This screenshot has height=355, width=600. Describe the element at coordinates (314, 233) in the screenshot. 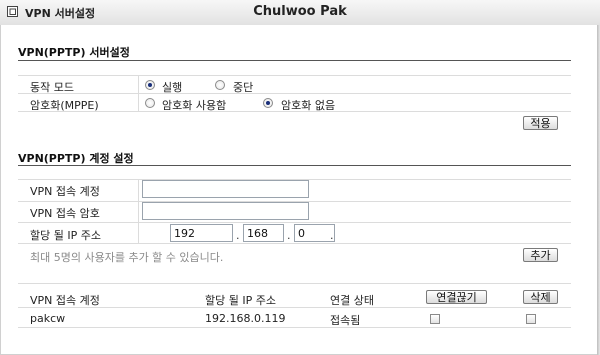

I see `ip-octet-3-input` at that location.